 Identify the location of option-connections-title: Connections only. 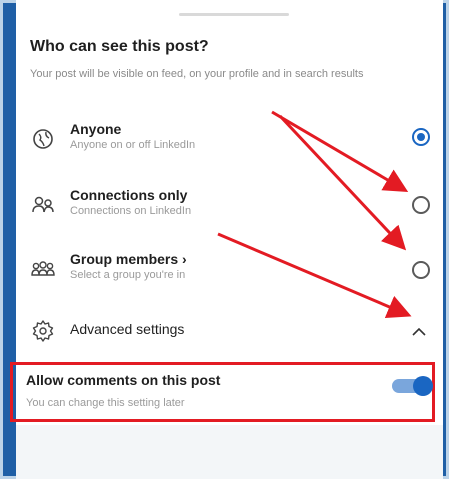
(129, 195).